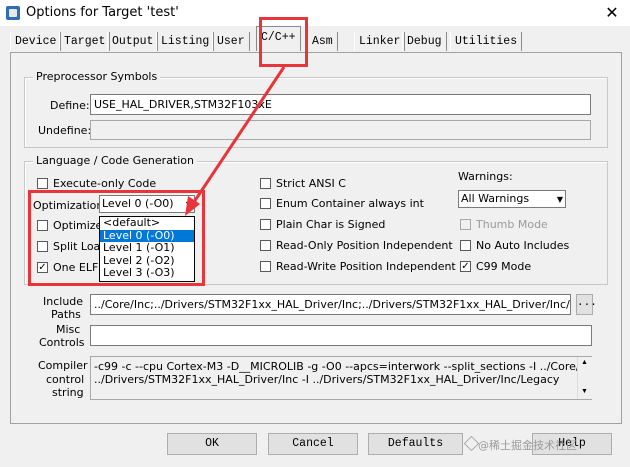 The height and width of the screenshot is (467, 630). Describe the element at coordinates (331, 224) in the screenshot. I see `plain-char-label: Plain Char is Signed` at that location.